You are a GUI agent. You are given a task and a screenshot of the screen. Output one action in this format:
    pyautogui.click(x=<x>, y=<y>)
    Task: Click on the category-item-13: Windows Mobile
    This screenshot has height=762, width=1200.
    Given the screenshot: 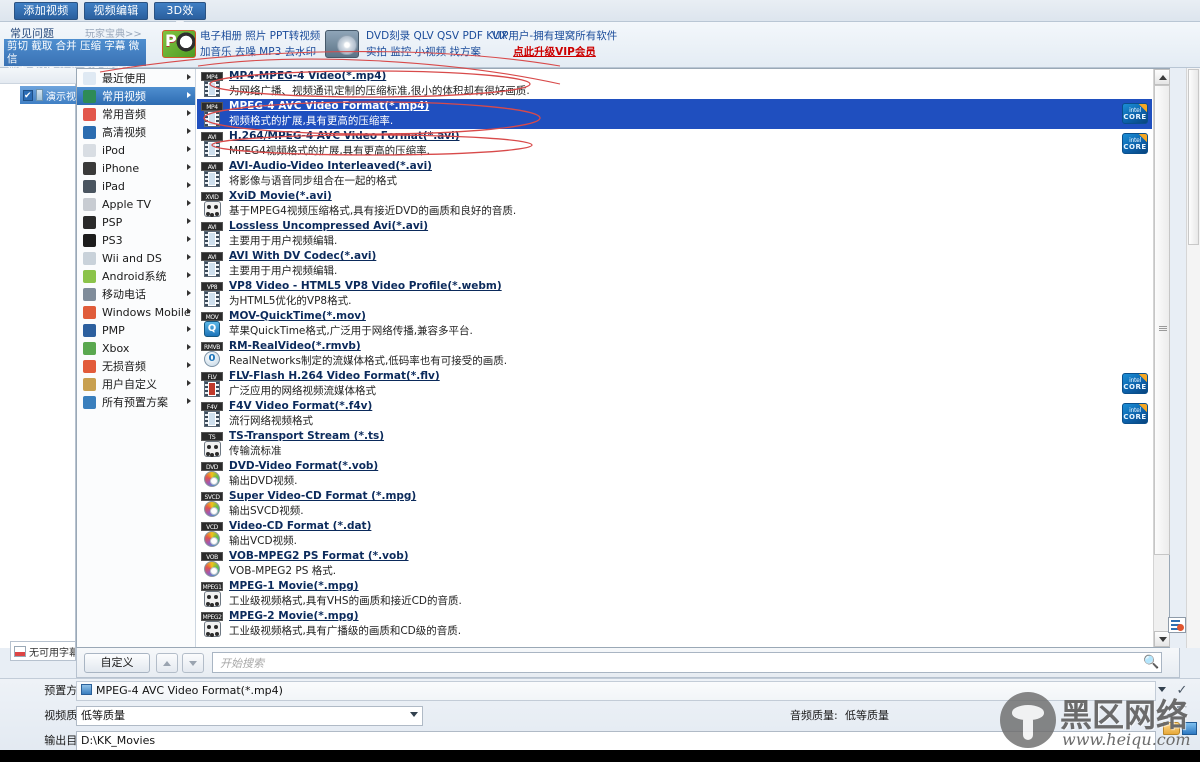 What is the action you would take?
    pyautogui.click(x=136, y=312)
    